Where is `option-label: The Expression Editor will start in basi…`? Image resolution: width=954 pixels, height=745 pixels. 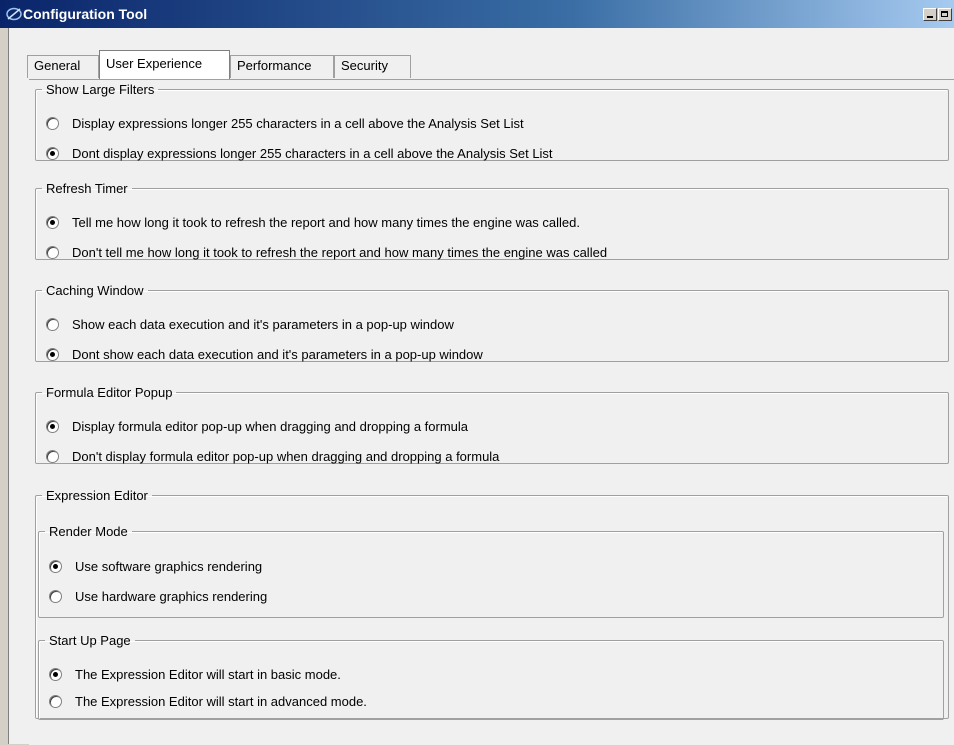 option-label: The Expression Editor will start in basi… is located at coordinates (208, 674).